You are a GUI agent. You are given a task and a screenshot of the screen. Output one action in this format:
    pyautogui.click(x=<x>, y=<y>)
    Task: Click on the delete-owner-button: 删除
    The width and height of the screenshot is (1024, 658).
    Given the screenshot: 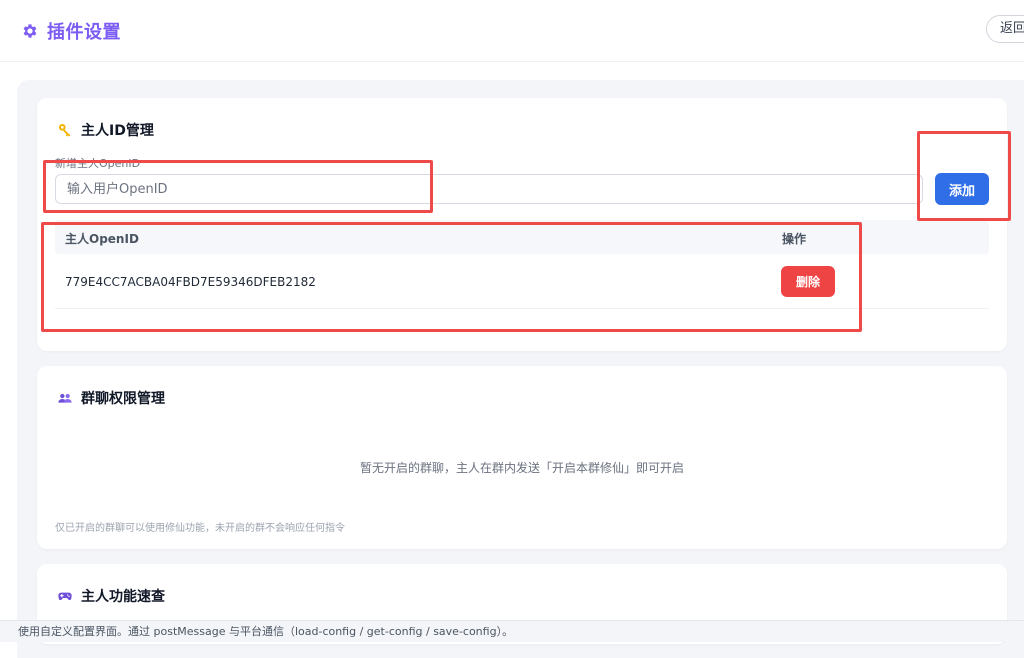 What is the action you would take?
    pyautogui.click(x=808, y=281)
    